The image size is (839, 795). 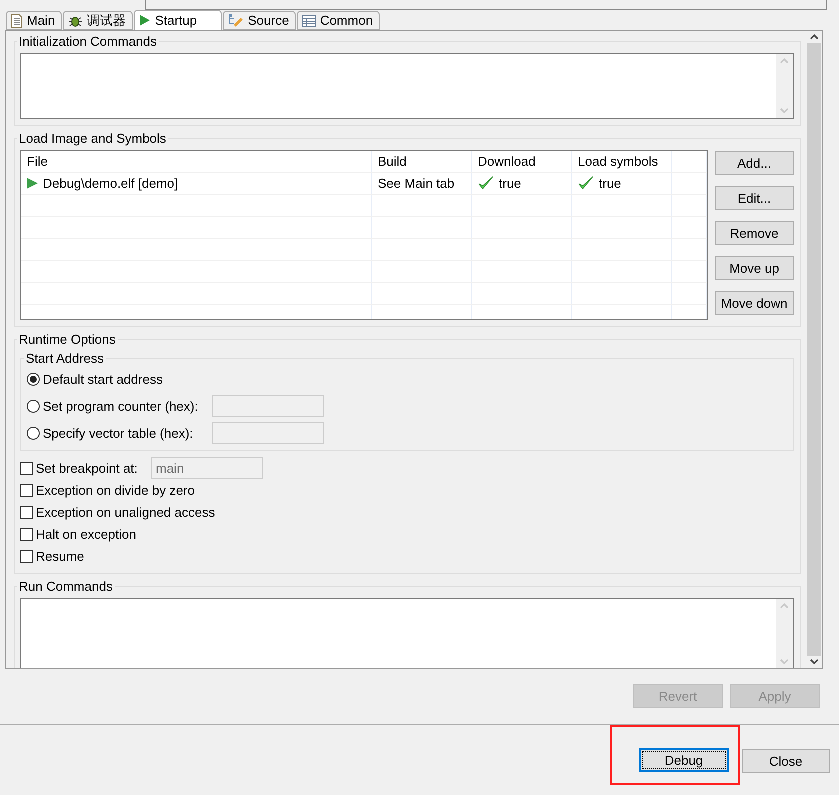 What do you see at coordinates (93, 138) in the screenshot?
I see `group-title: Load Image and Symbols` at bounding box center [93, 138].